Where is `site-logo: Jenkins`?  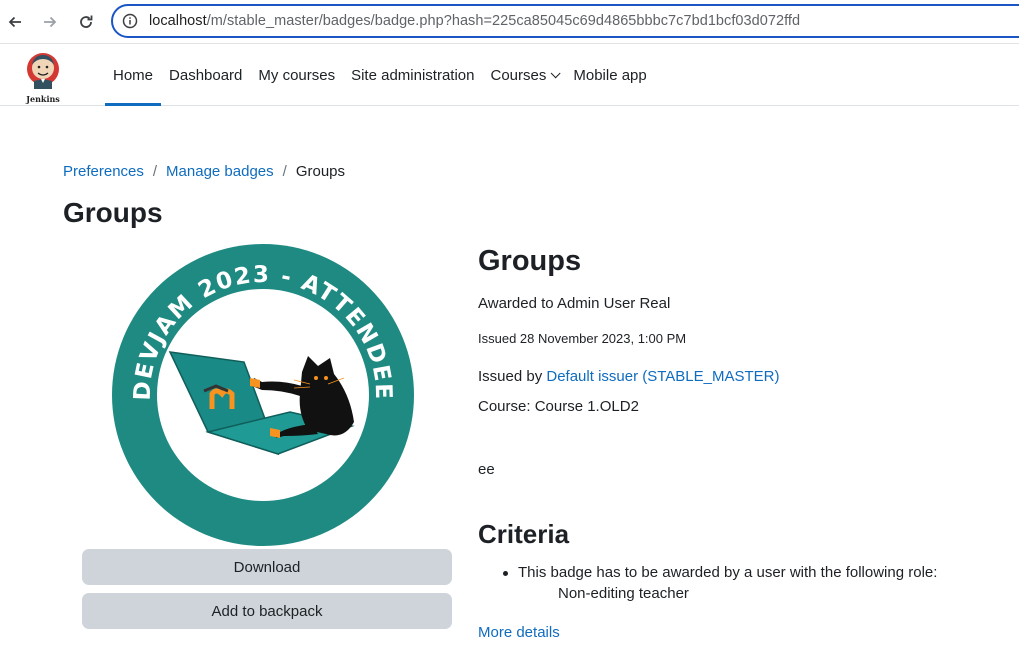 site-logo: Jenkins is located at coordinates (43, 76).